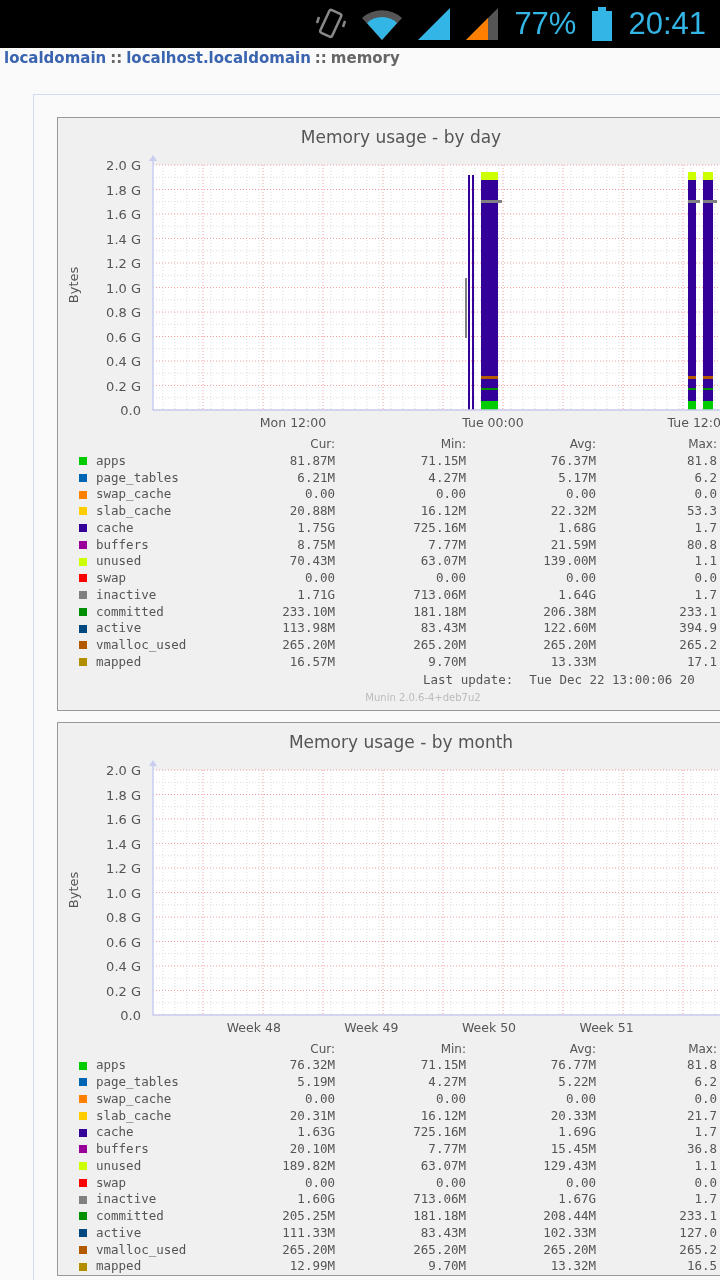  I want to click on legend-value: 1.68G, so click(576, 528).